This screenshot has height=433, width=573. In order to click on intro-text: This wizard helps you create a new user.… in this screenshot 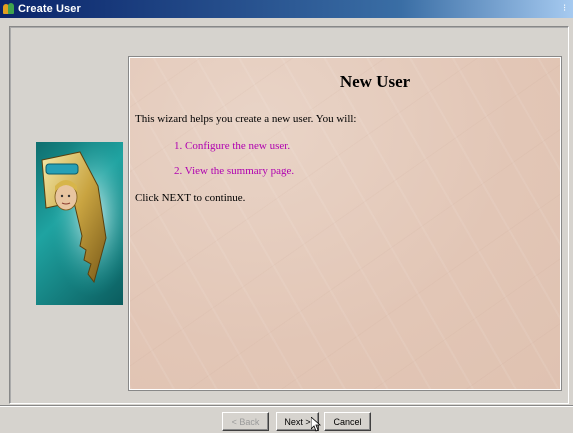, I will do `click(246, 119)`.